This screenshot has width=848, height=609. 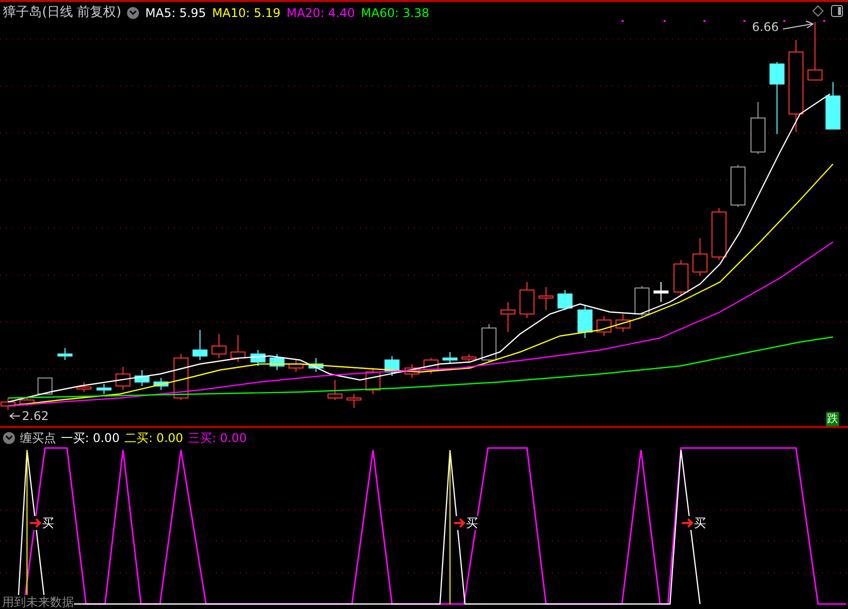 I want to click on panel-toggle-icon, so click(x=837, y=11).